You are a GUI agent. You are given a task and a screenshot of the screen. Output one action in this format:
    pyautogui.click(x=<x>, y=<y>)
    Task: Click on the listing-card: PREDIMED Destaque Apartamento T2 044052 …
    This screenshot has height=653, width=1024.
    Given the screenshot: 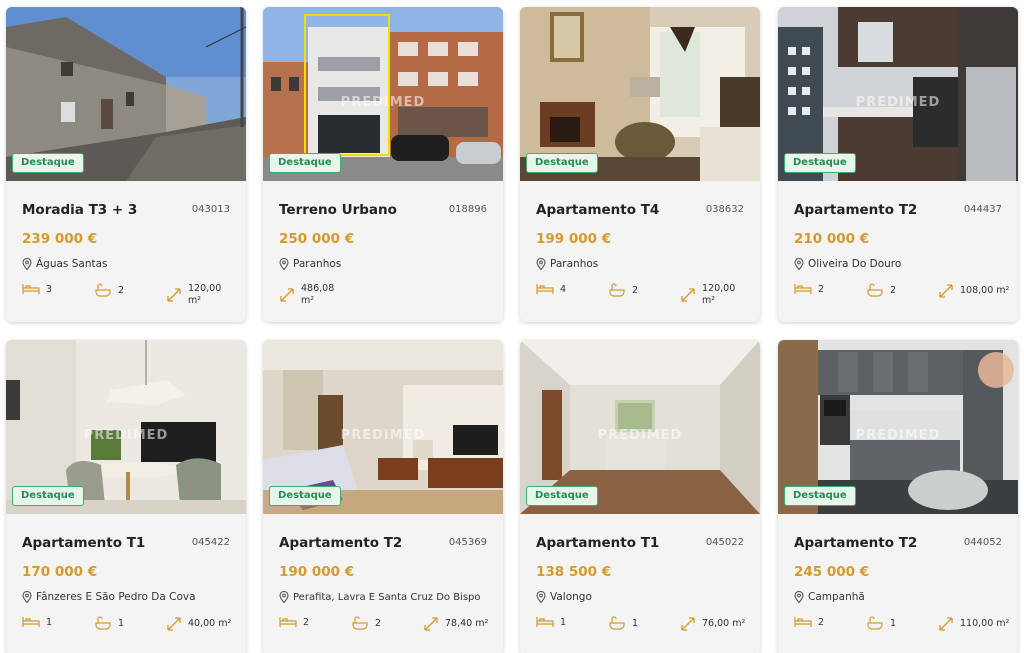 What is the action you would take?
    pyautogui.click(x=898, y=496)
    